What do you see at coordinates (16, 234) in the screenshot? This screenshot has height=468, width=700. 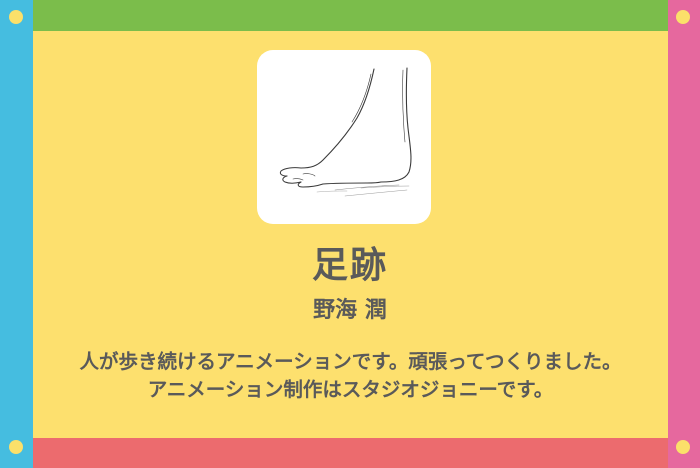 I see `left-border-bar` at bounding box center [16, 234].